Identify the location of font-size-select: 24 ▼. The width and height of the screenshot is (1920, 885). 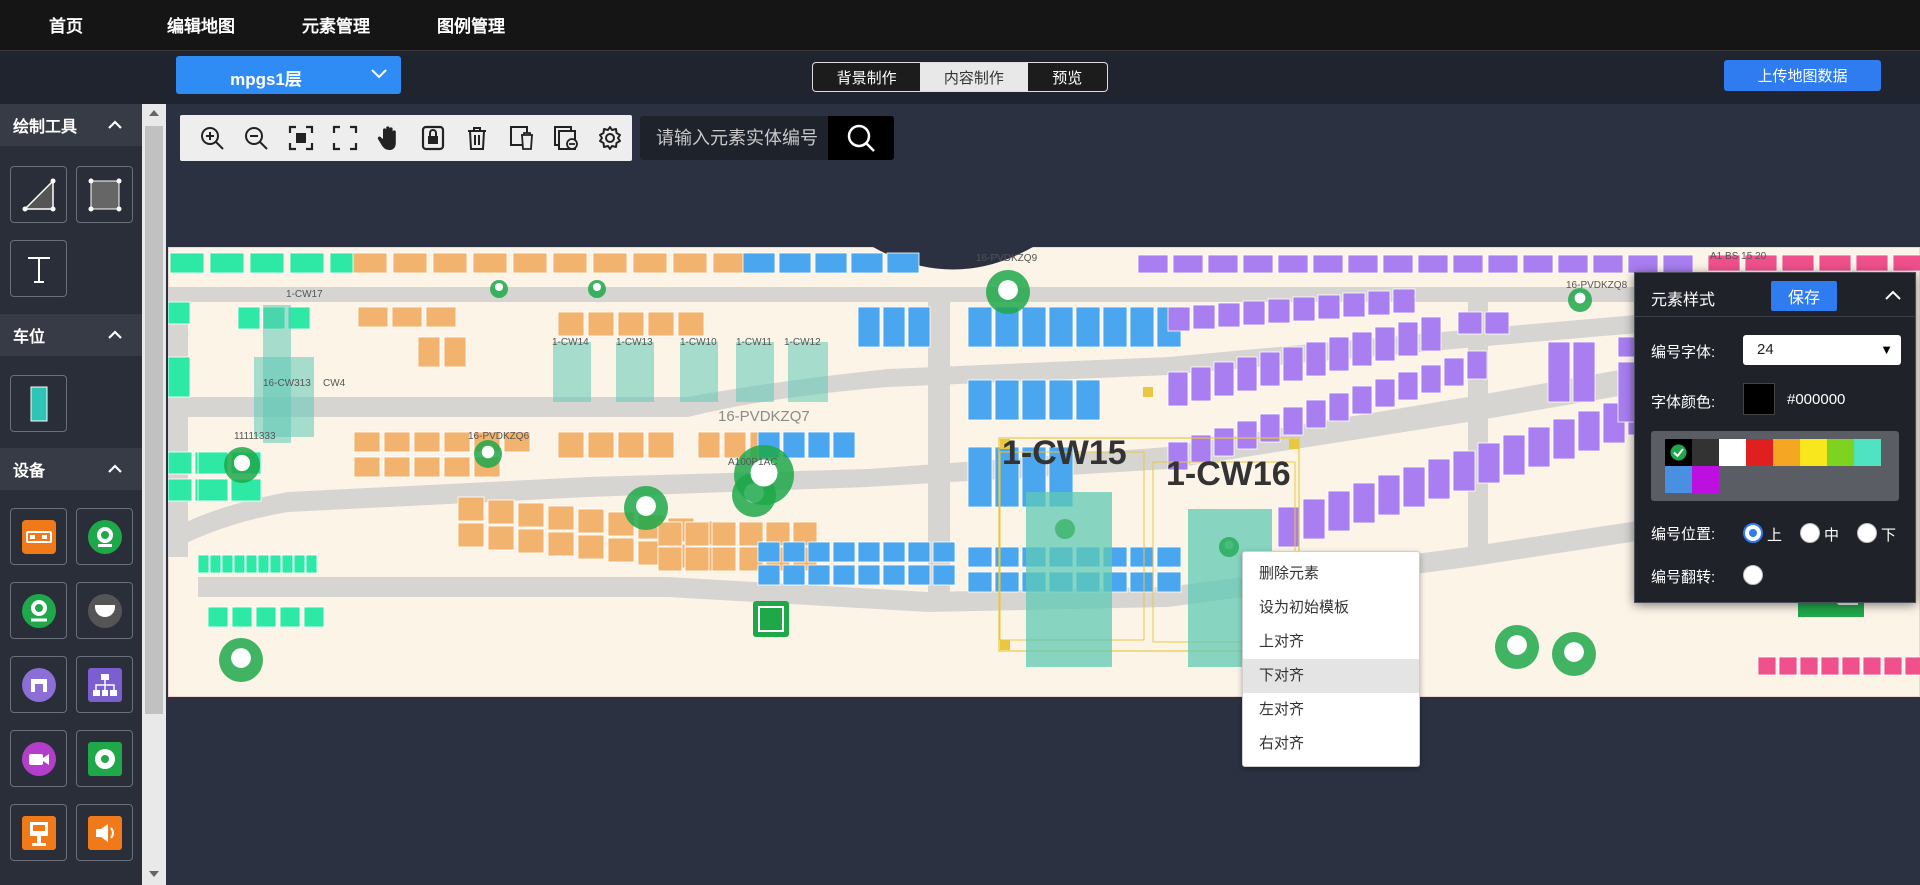
(1822, 350).